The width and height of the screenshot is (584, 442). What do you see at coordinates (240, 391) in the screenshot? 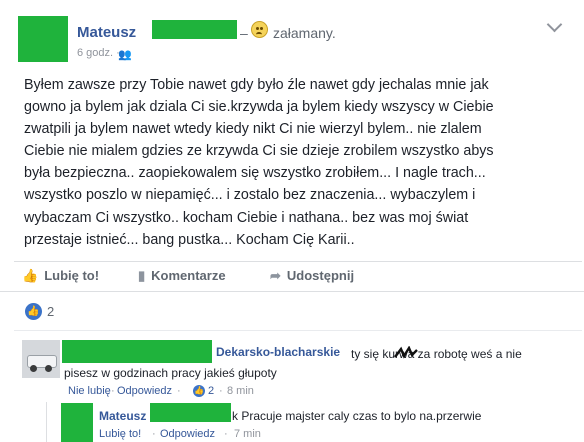
I see `comment-timestamp: 8 min` at bounding box center [240, 391].